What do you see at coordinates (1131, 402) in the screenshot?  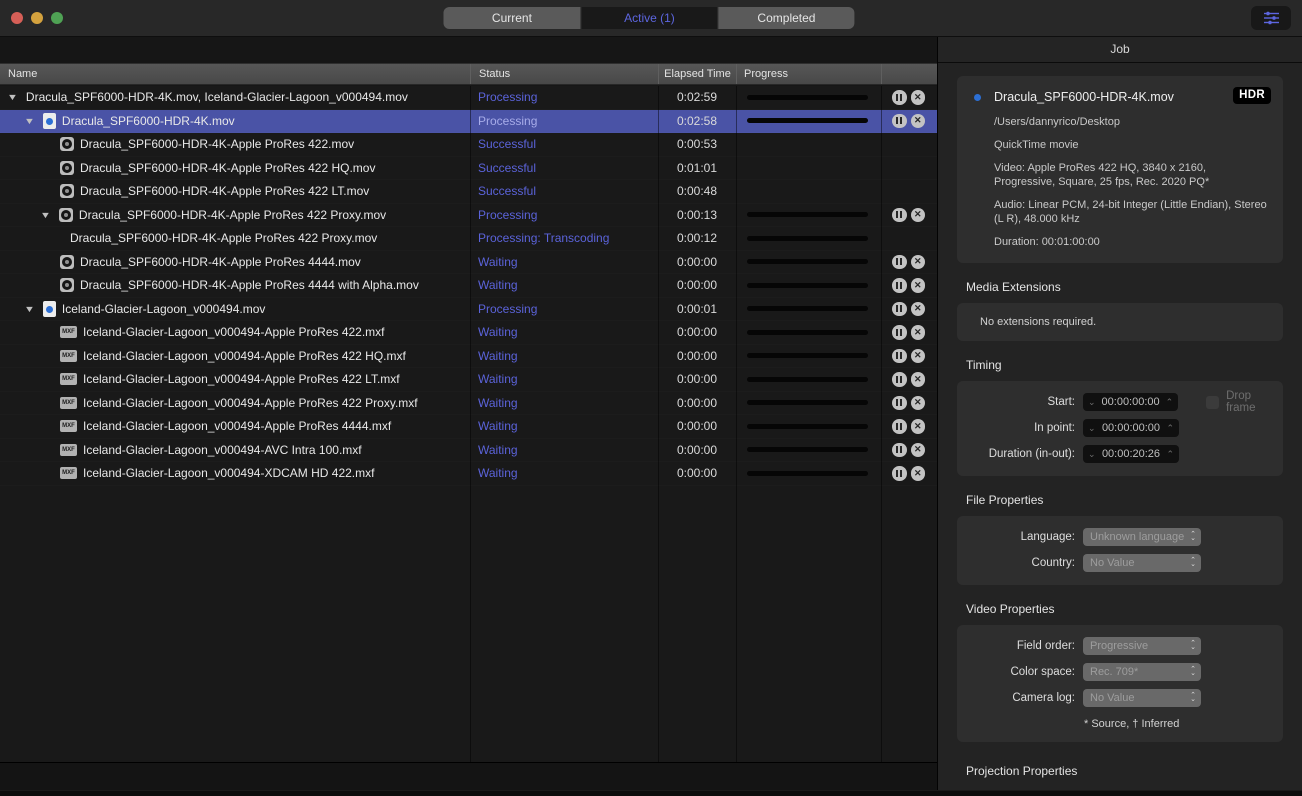 I see `start-stepper: ⌄ 00:00:00:00 ⌃` at bounding box center [1131, 402].